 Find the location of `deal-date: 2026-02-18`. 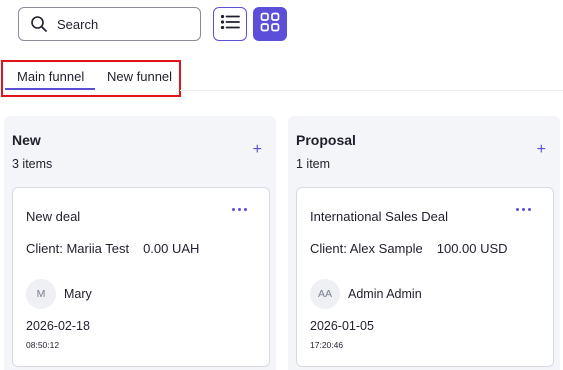

deal-date: 2026-02-18 is located at coordinates (58, 326).